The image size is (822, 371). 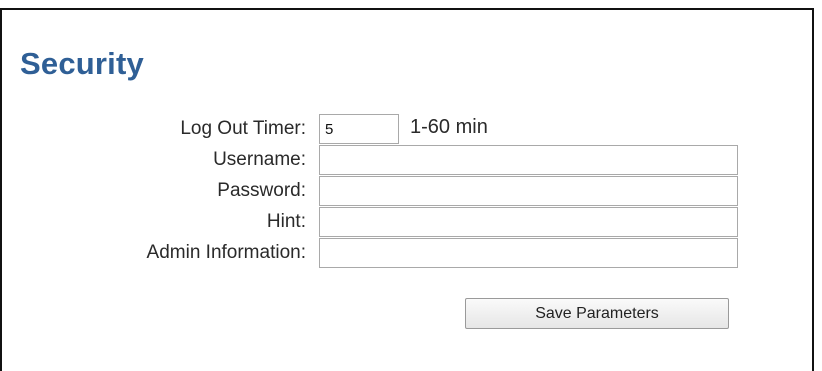 I want to click on page-title: Security, so click(x=82, y=63).